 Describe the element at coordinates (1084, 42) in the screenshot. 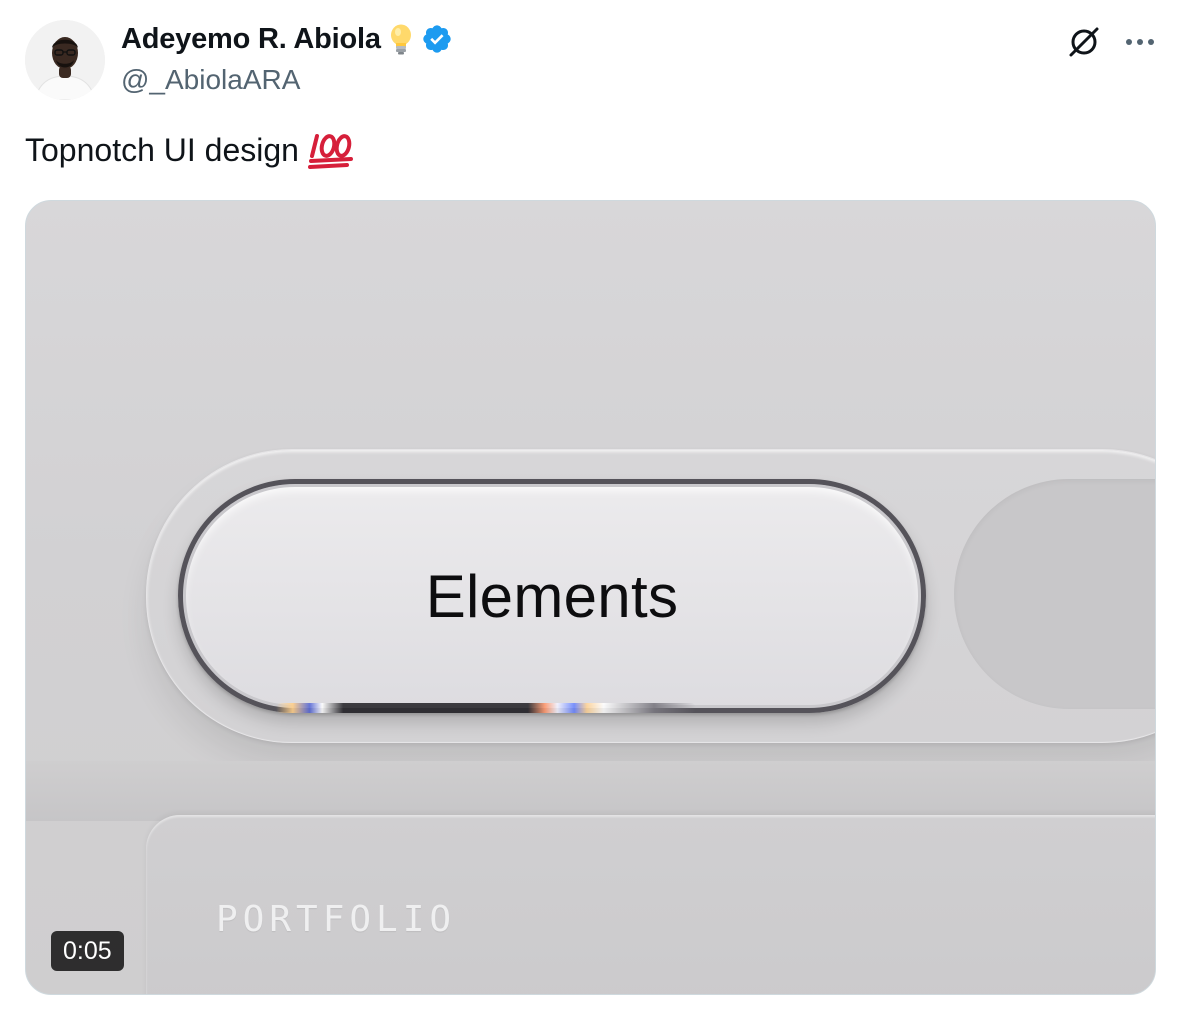

I see `grok-icon` at that location.